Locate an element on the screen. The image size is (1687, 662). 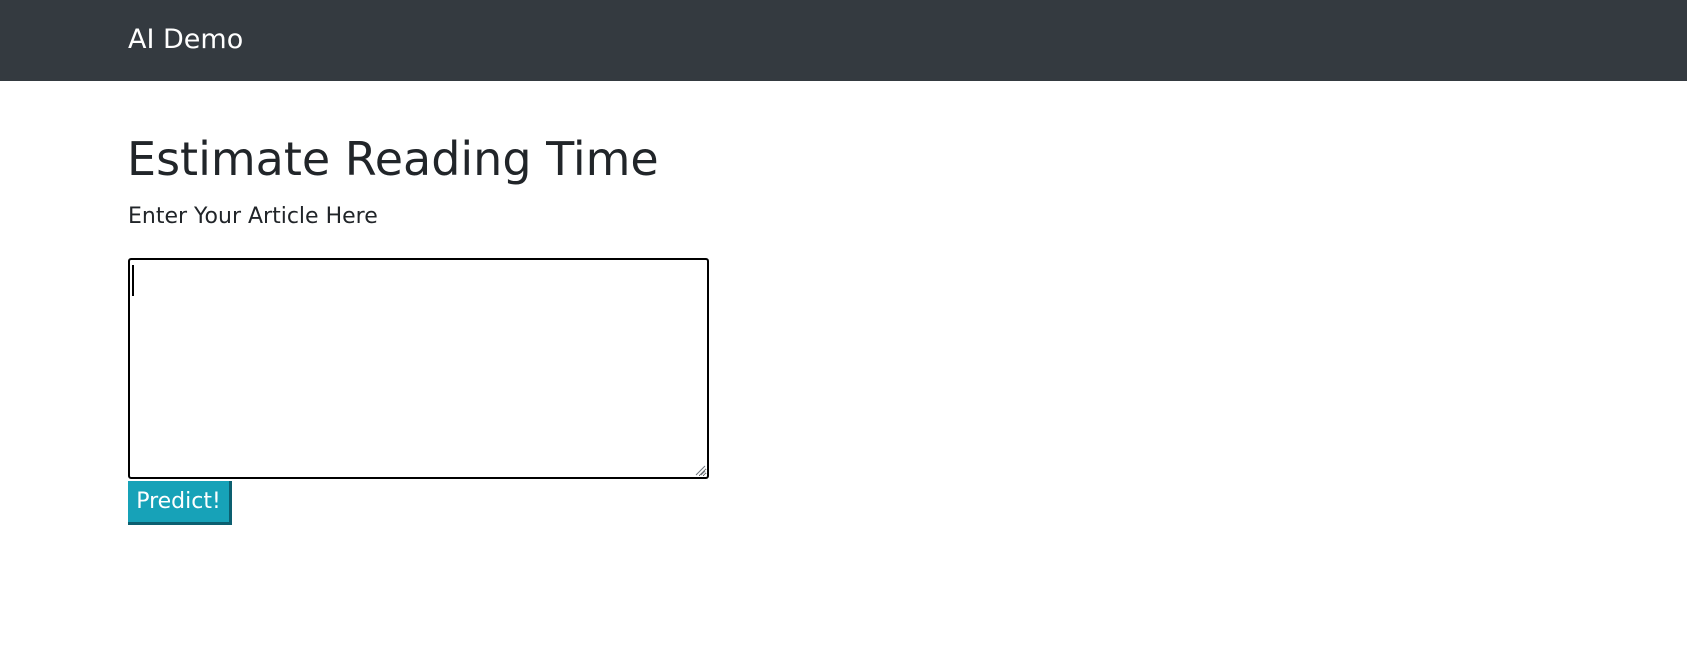
article-label: Enter Your Article Here is located at coordinates (253, 216).